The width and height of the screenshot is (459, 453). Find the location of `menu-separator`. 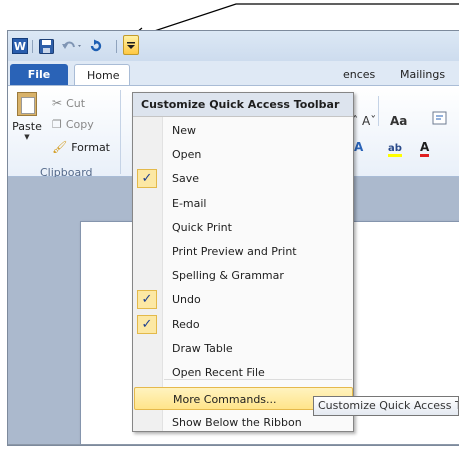

menu-separator is located at coordinates (258, 379).